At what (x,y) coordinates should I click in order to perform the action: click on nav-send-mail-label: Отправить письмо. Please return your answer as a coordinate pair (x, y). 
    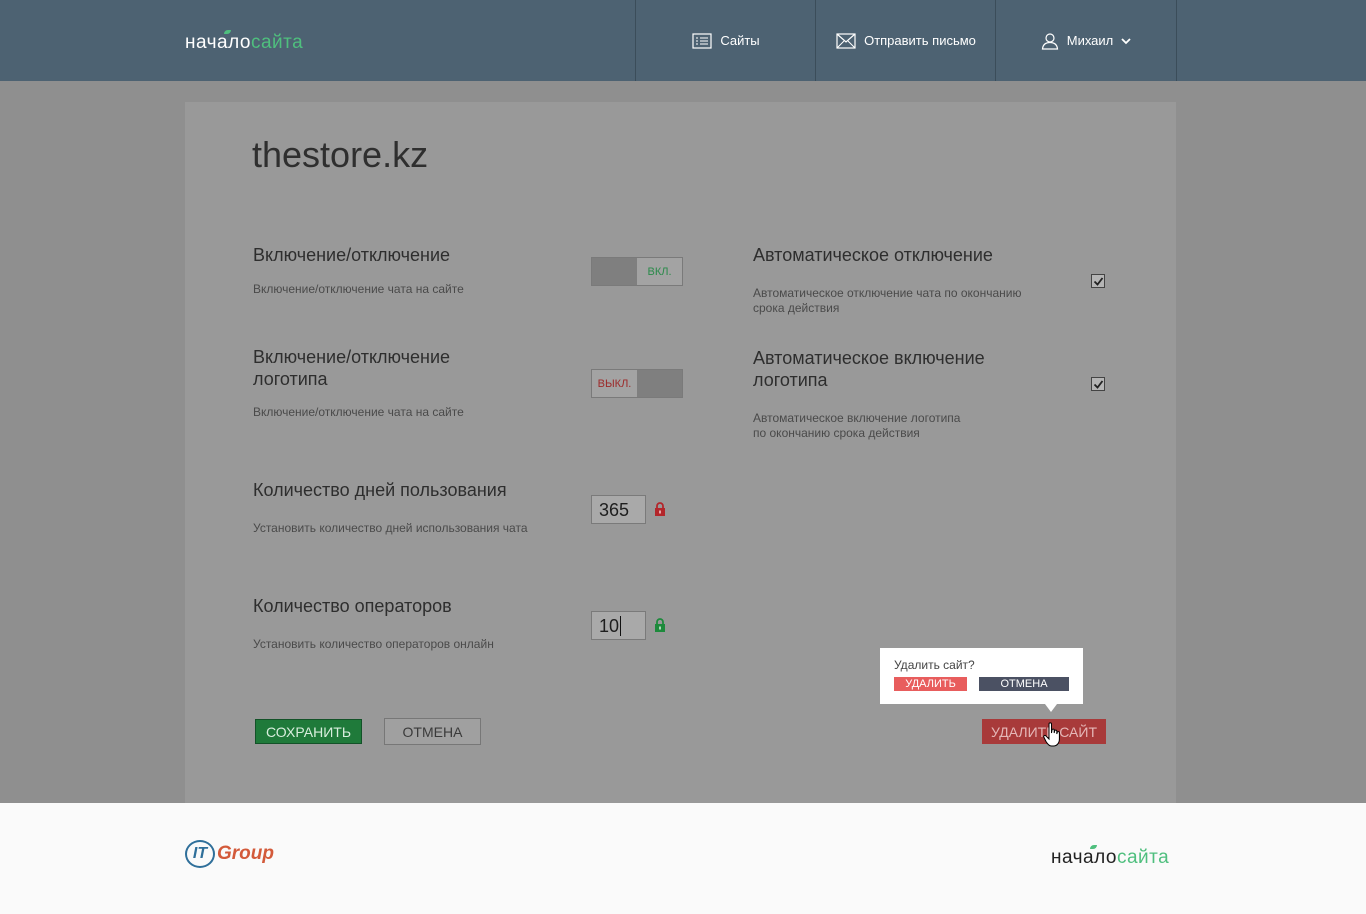
    Looking at the image, I should click on (920, 40).